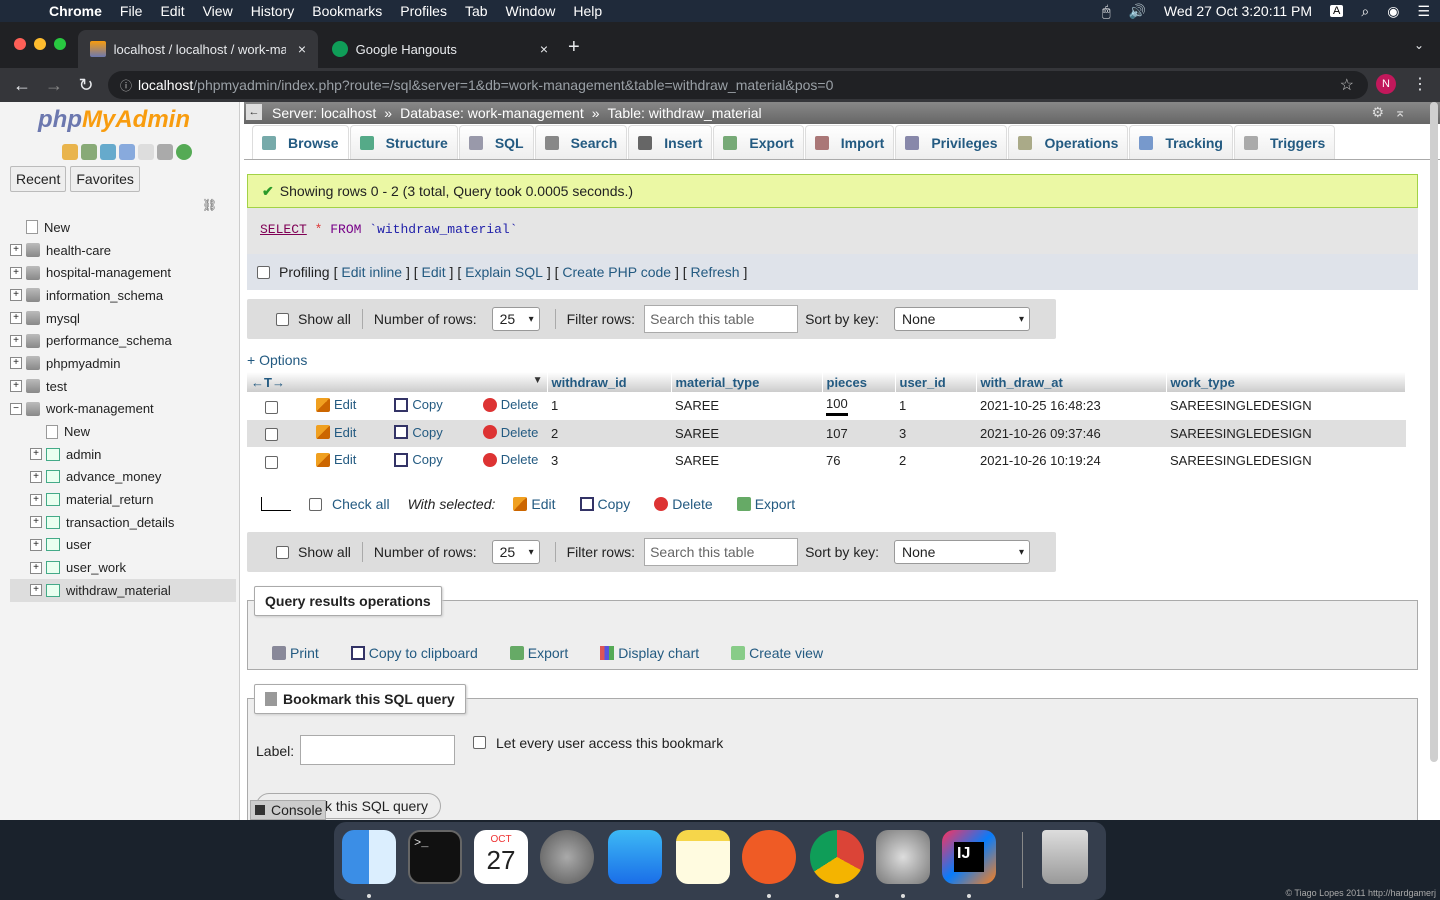 The height and width of the screenshot is (900, 1440). What do you see at coordinates (746, 433) in the screenshot?
I see `cell-material-type: SAREE` at bounding box center [746, 433].